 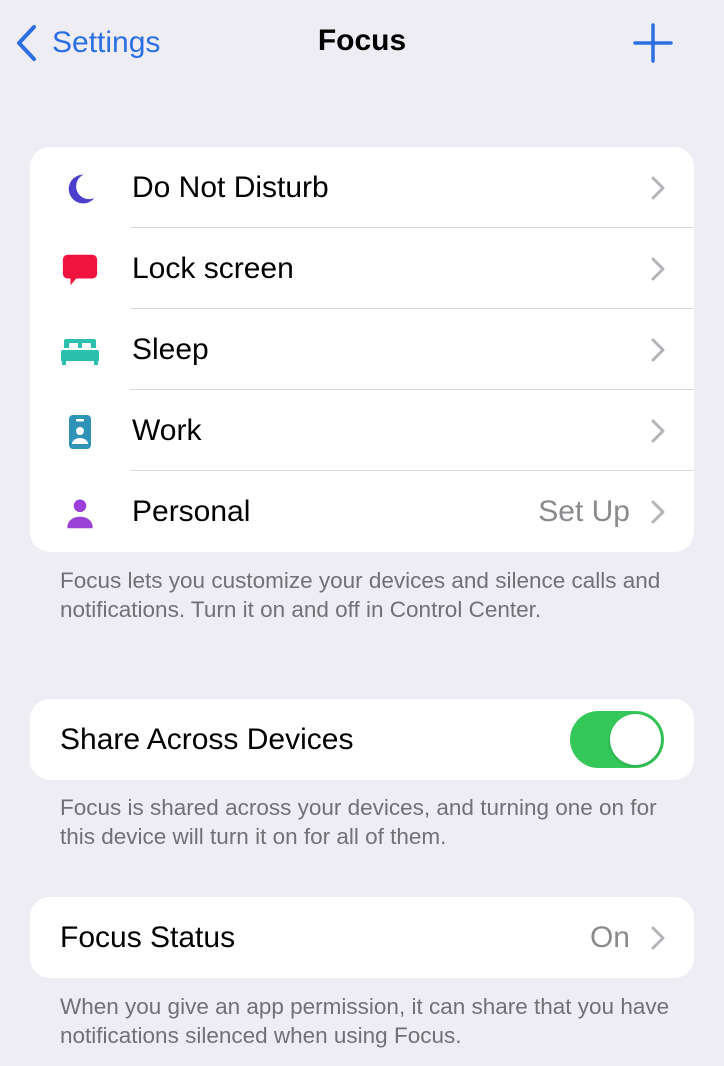 I want to click on focus-mode-label: Do Not Disturb, so click(x=230, y=187).